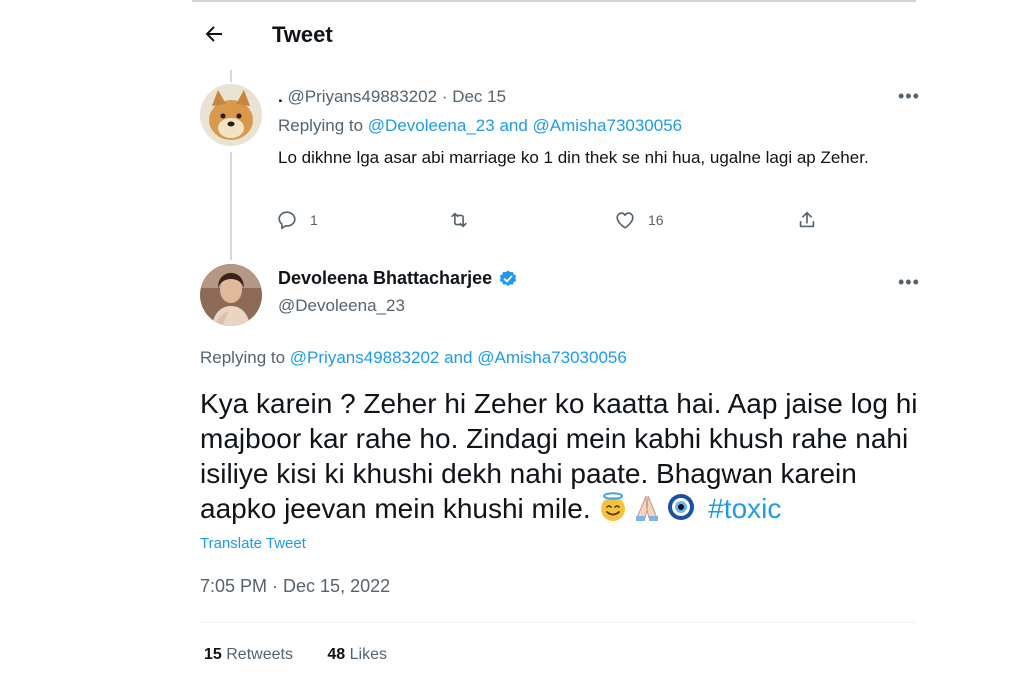  I want to click on retweets-count: 15, so click(213, 654).